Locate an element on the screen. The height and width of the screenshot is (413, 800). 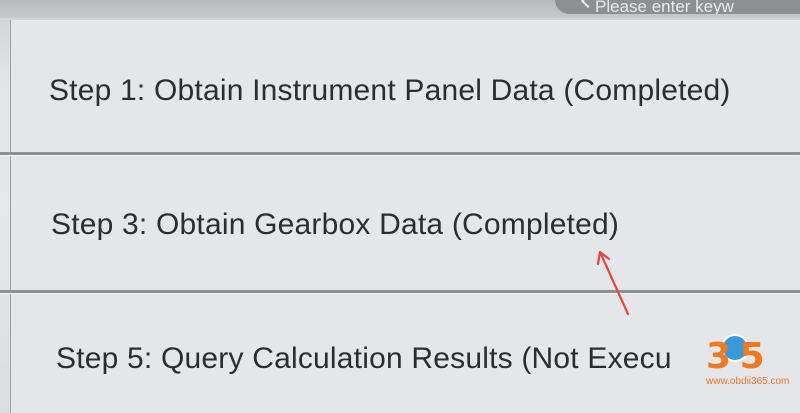
watermark: 3 5 www.obdii365.com is located at coordinates (750, 370).